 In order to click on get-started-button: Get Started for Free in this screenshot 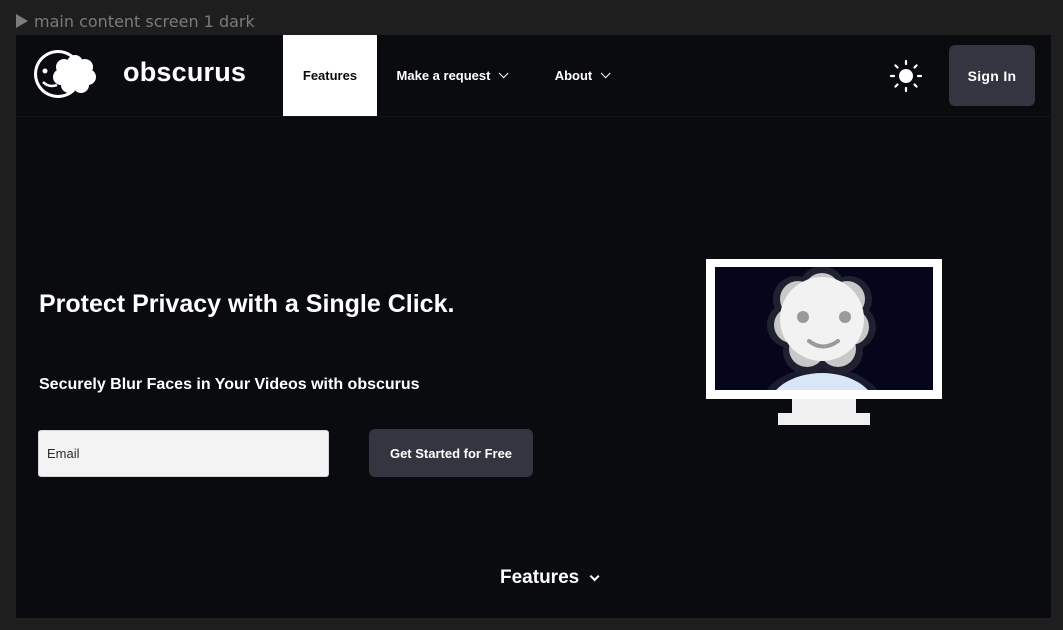, I will do `click(451, 453)`.